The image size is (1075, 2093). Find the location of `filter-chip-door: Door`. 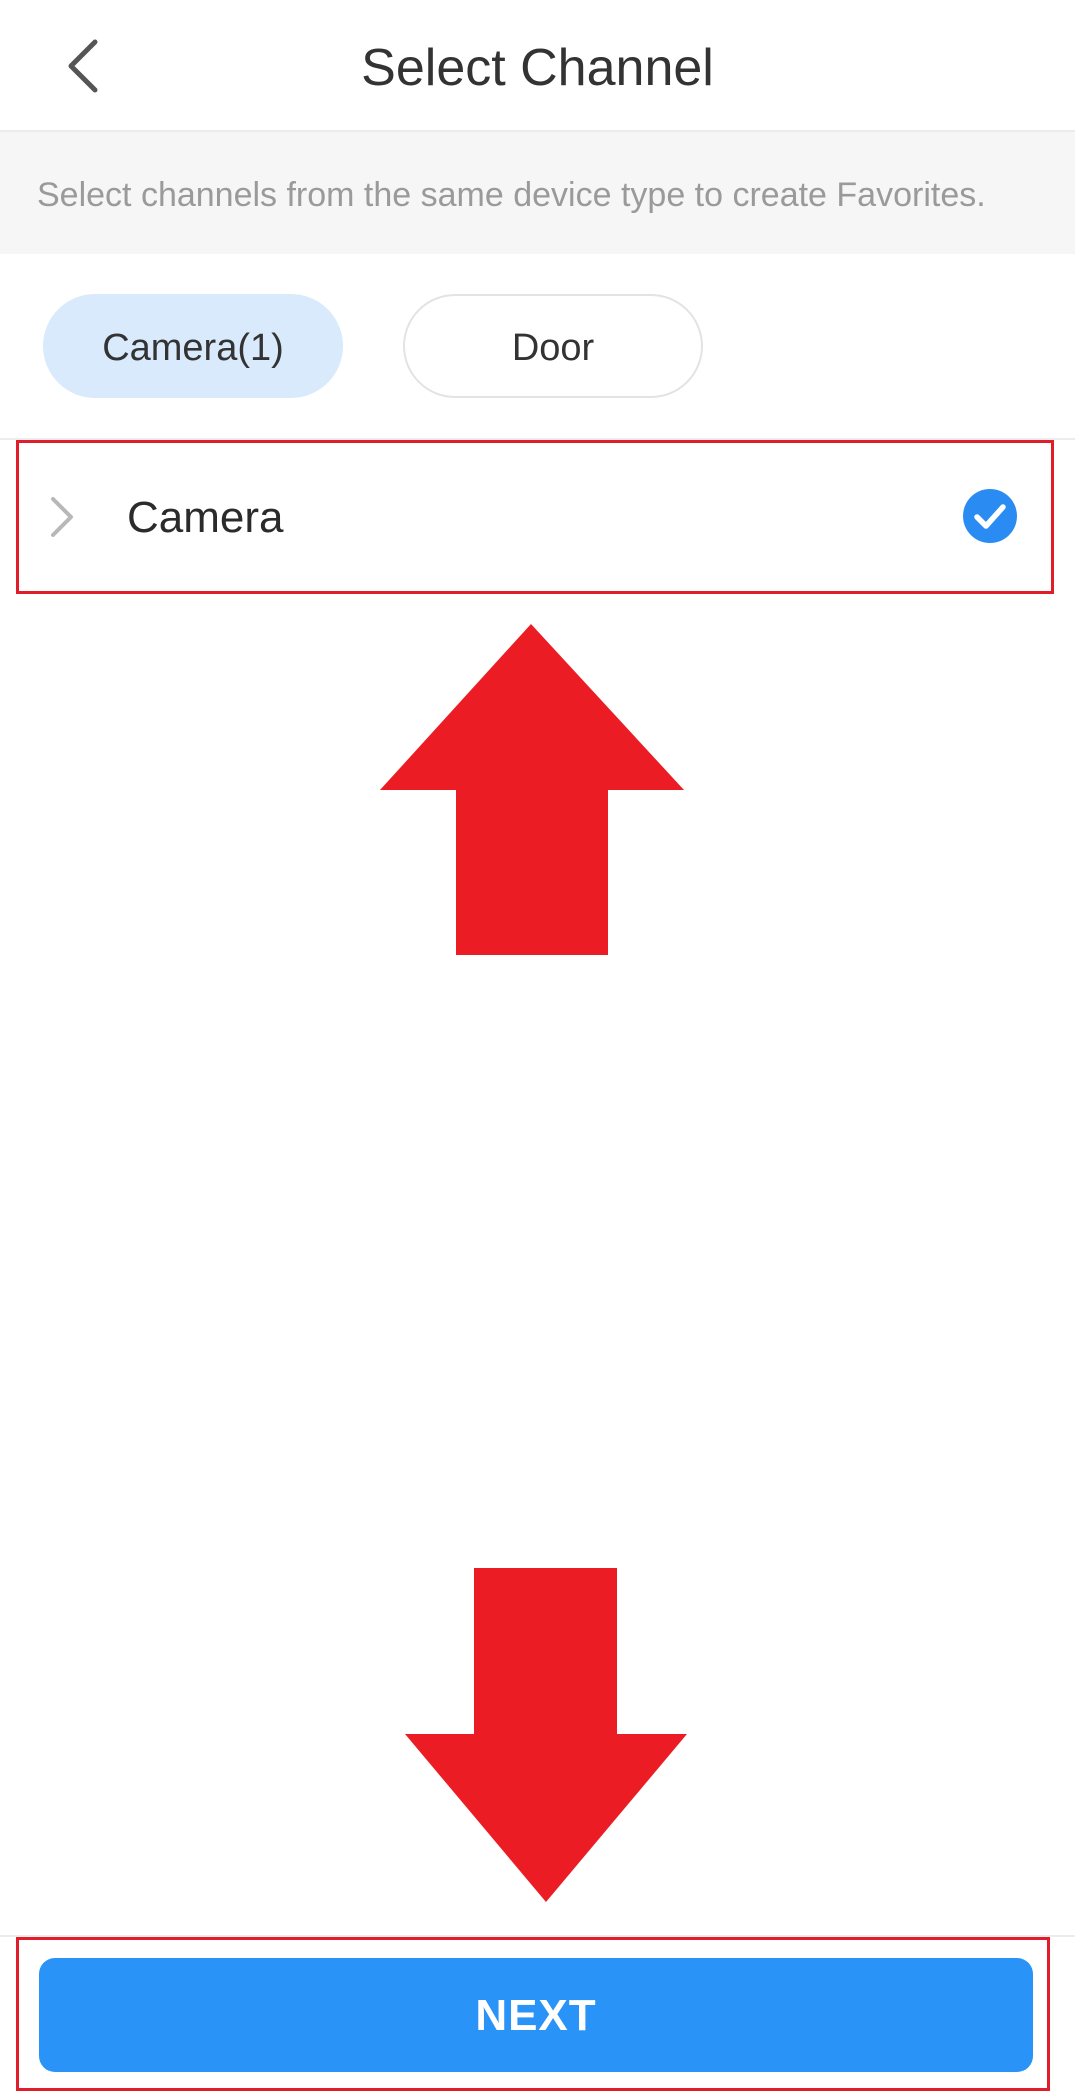

filter-chip-door: Door is located at coordinates (553, 346).